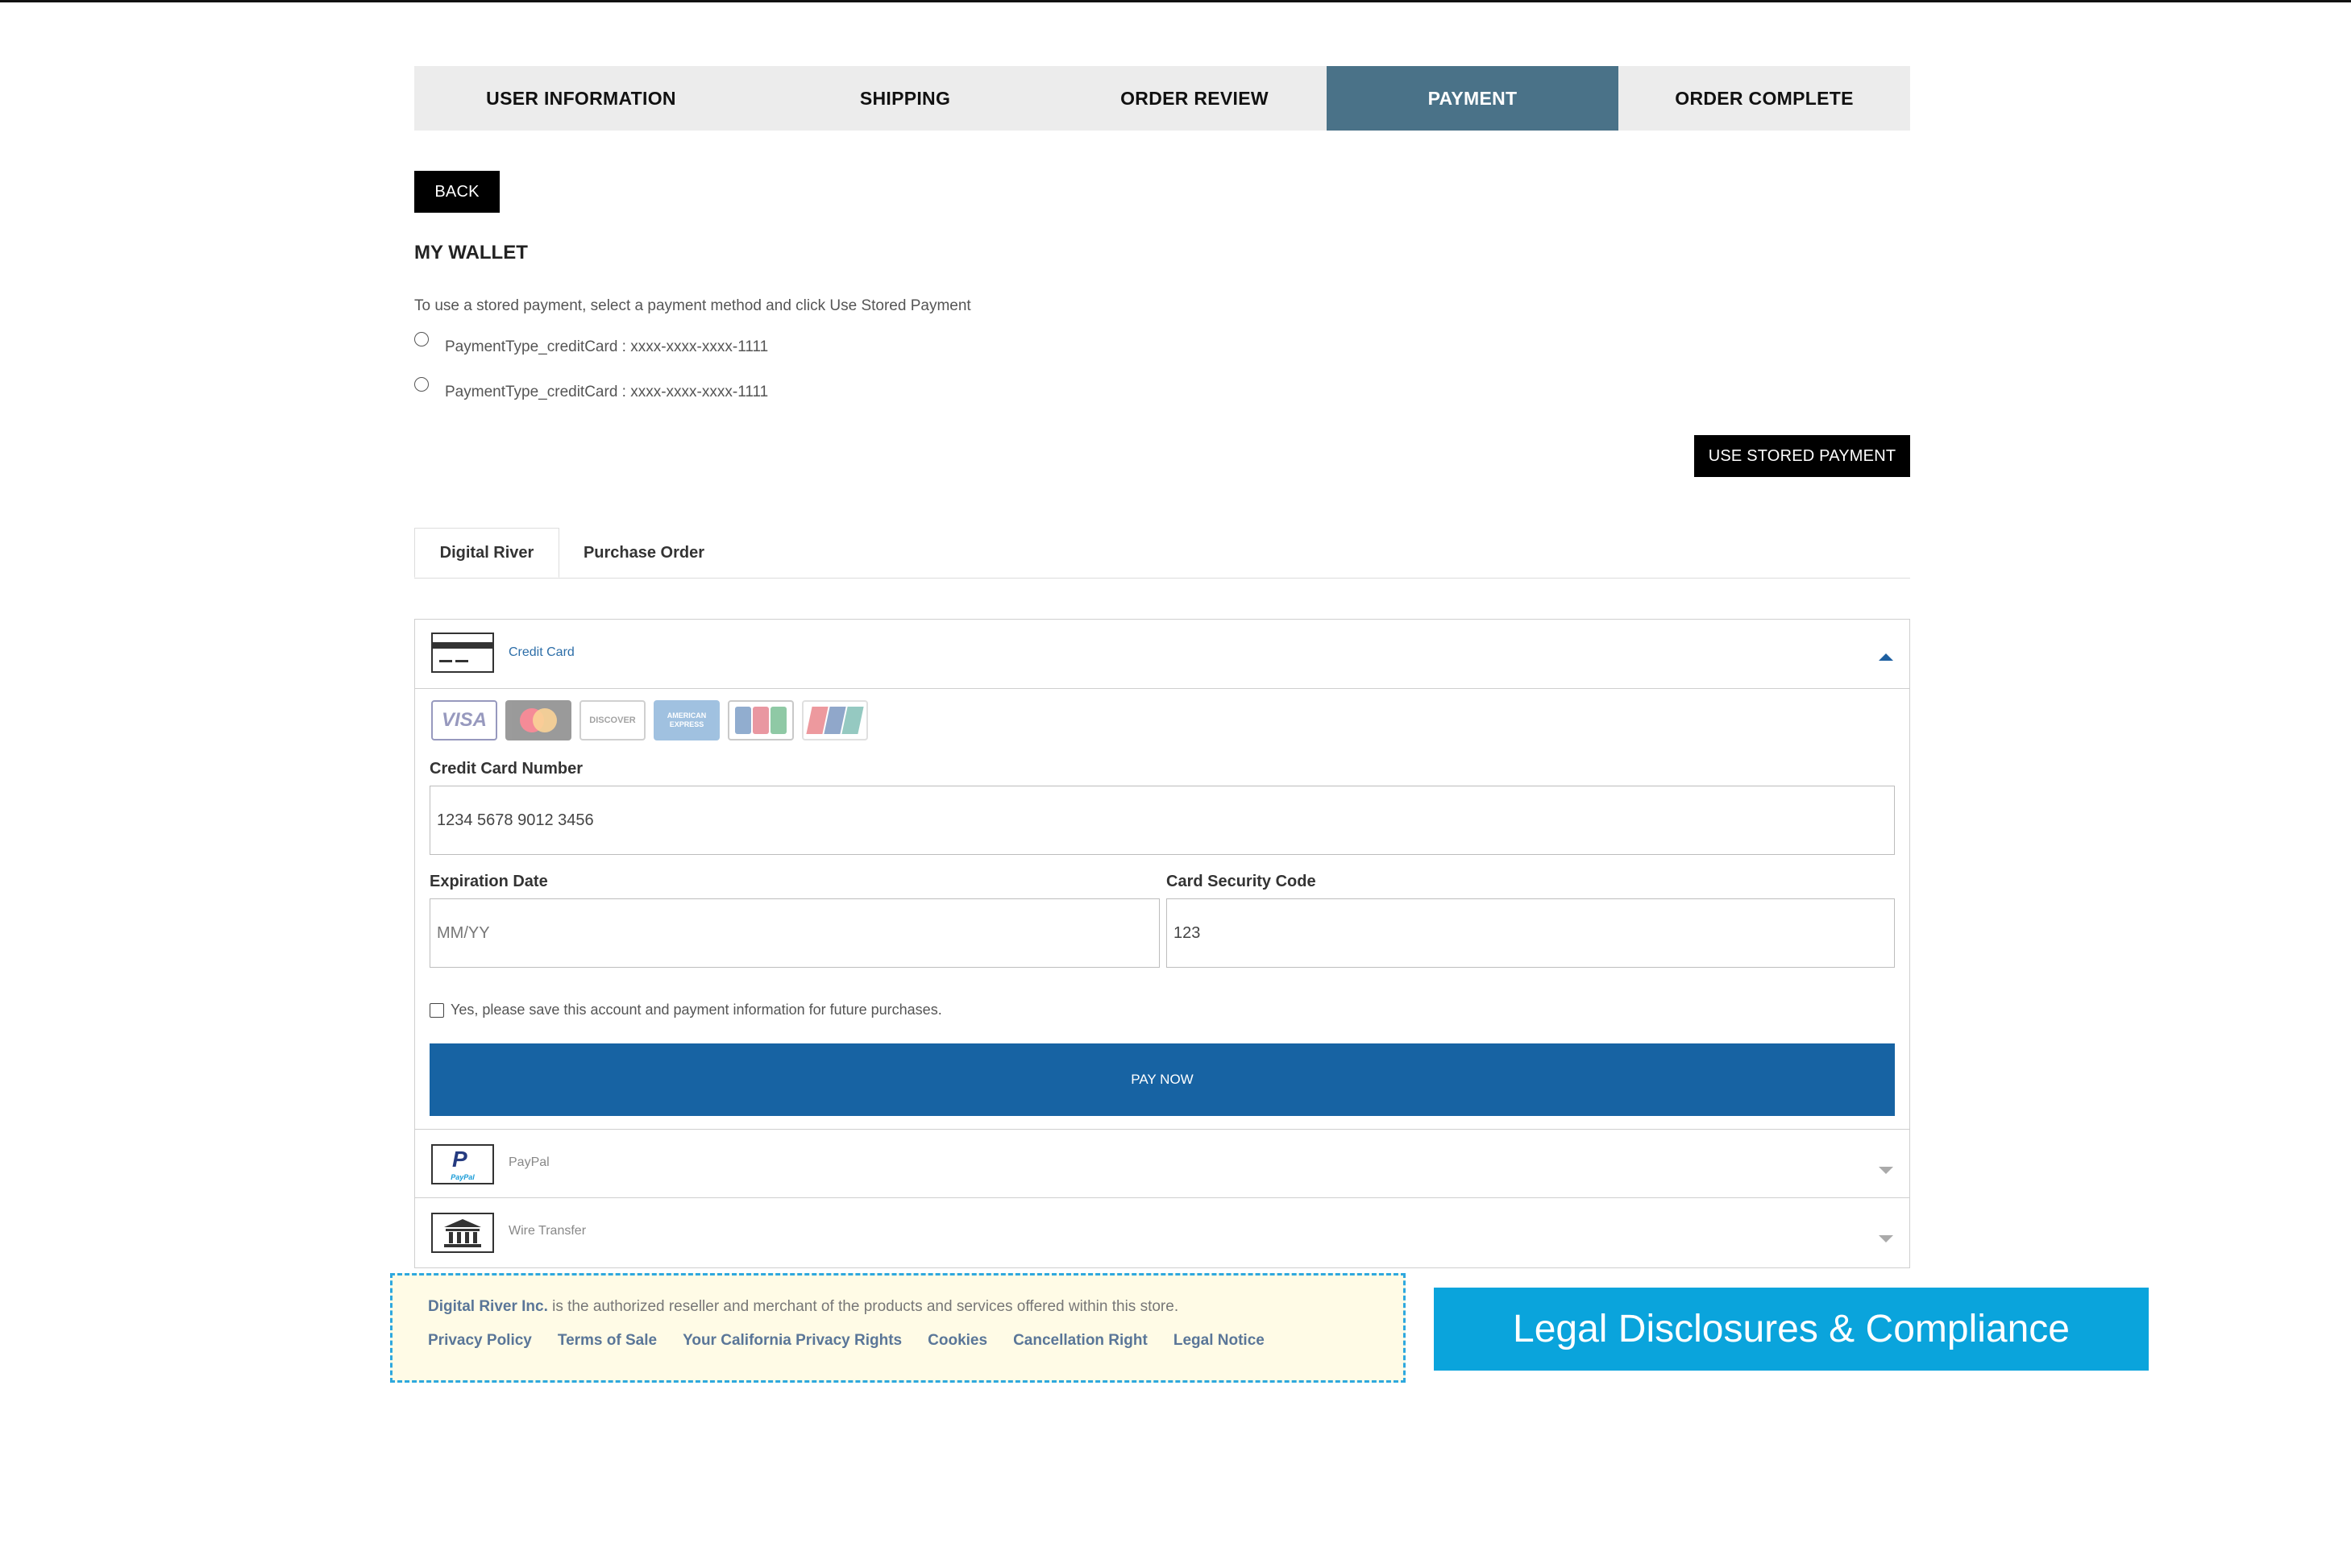  Describe the element at coordinates (1802, 456) in the screenshot. I see `use-stored-payment-button: USE STORED PAYMENT` at that location.